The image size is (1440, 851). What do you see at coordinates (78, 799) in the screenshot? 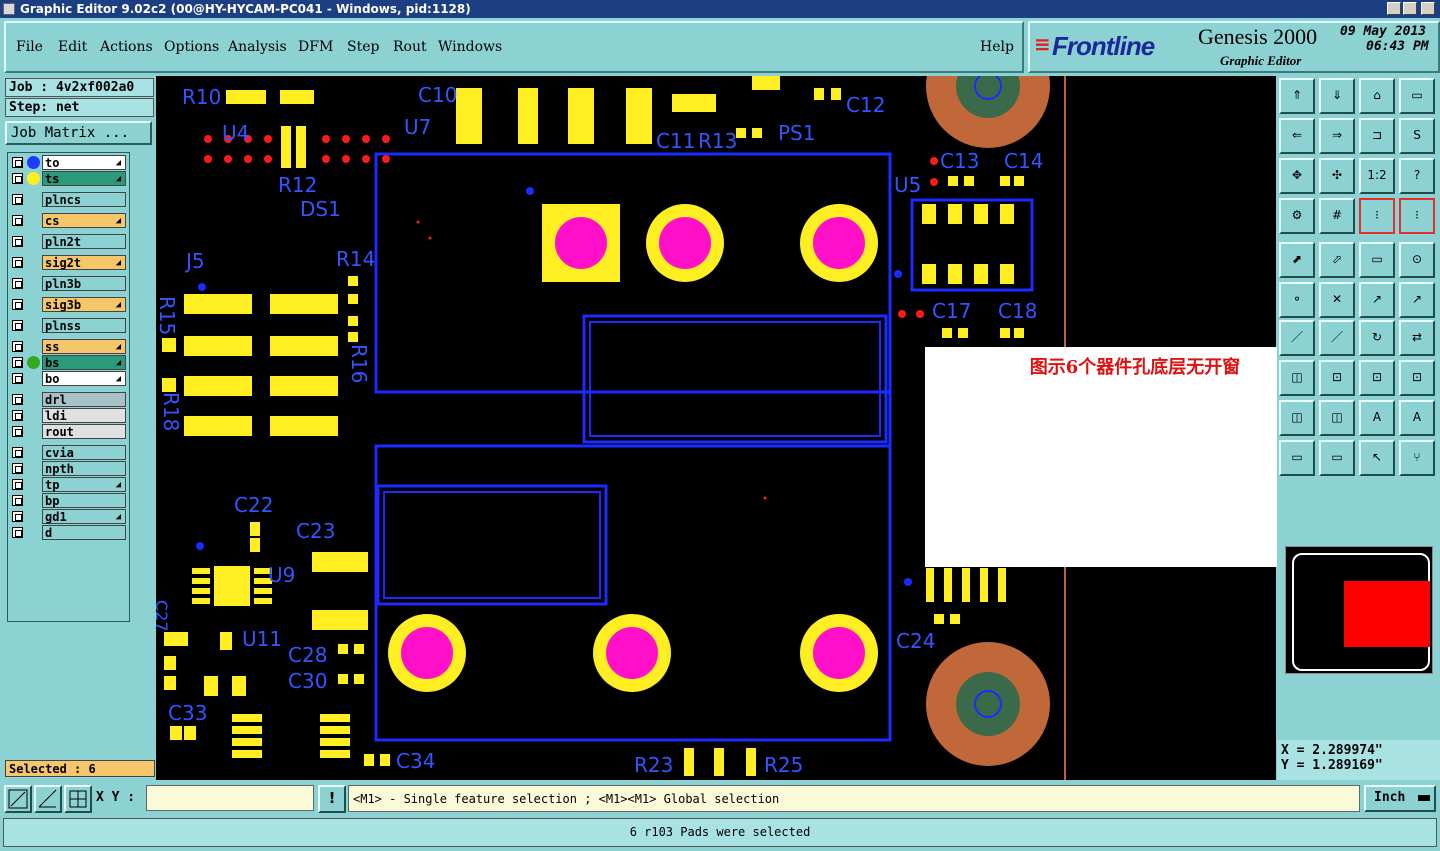
I see `grid-button` at bounding box center [78, 799].